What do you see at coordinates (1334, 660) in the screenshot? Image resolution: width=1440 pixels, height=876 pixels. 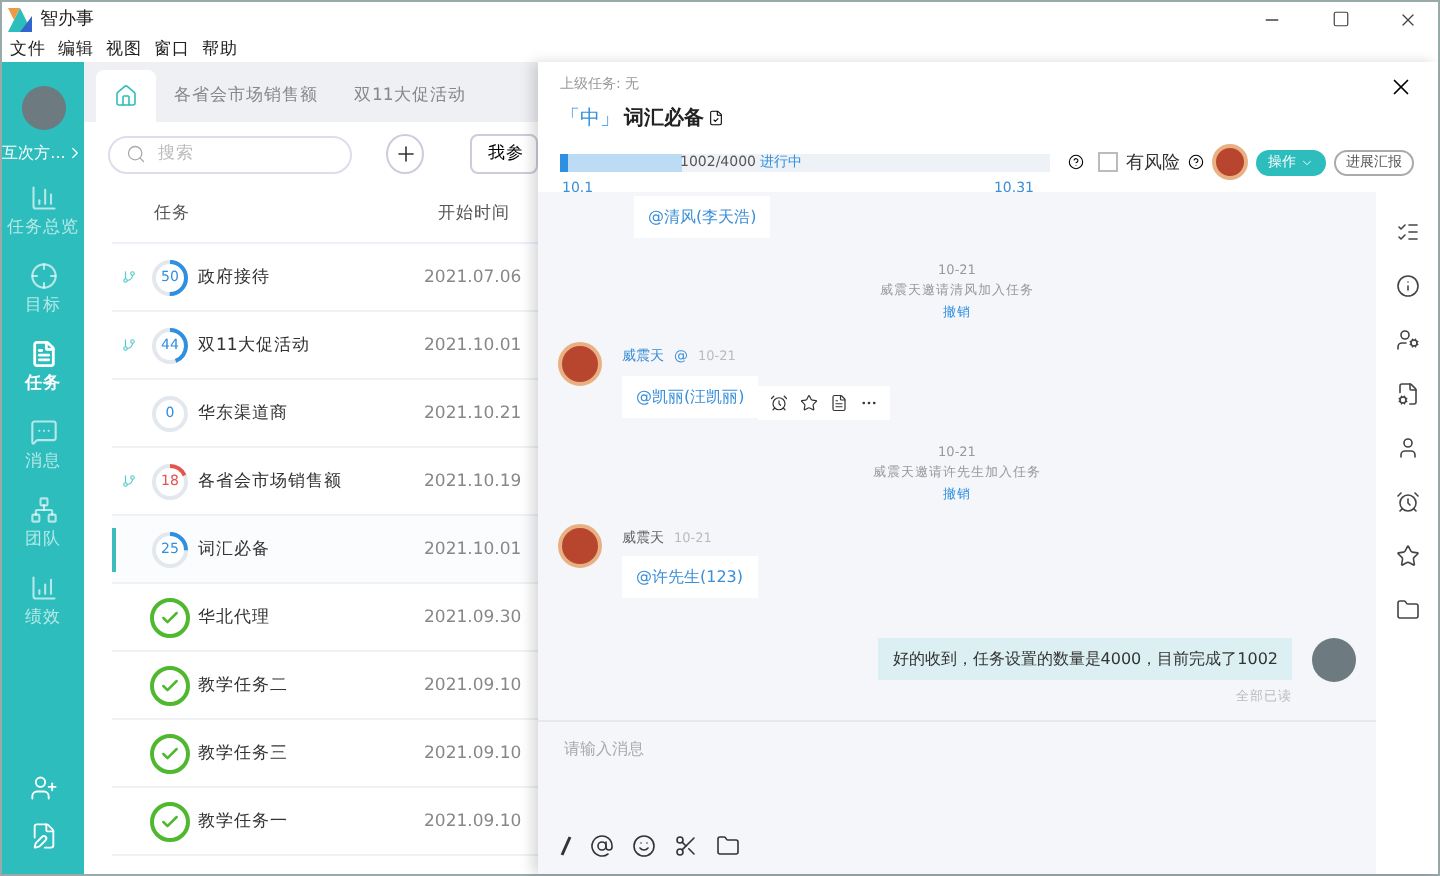 I see `my-avatar` at bounding box center [1334, 660].